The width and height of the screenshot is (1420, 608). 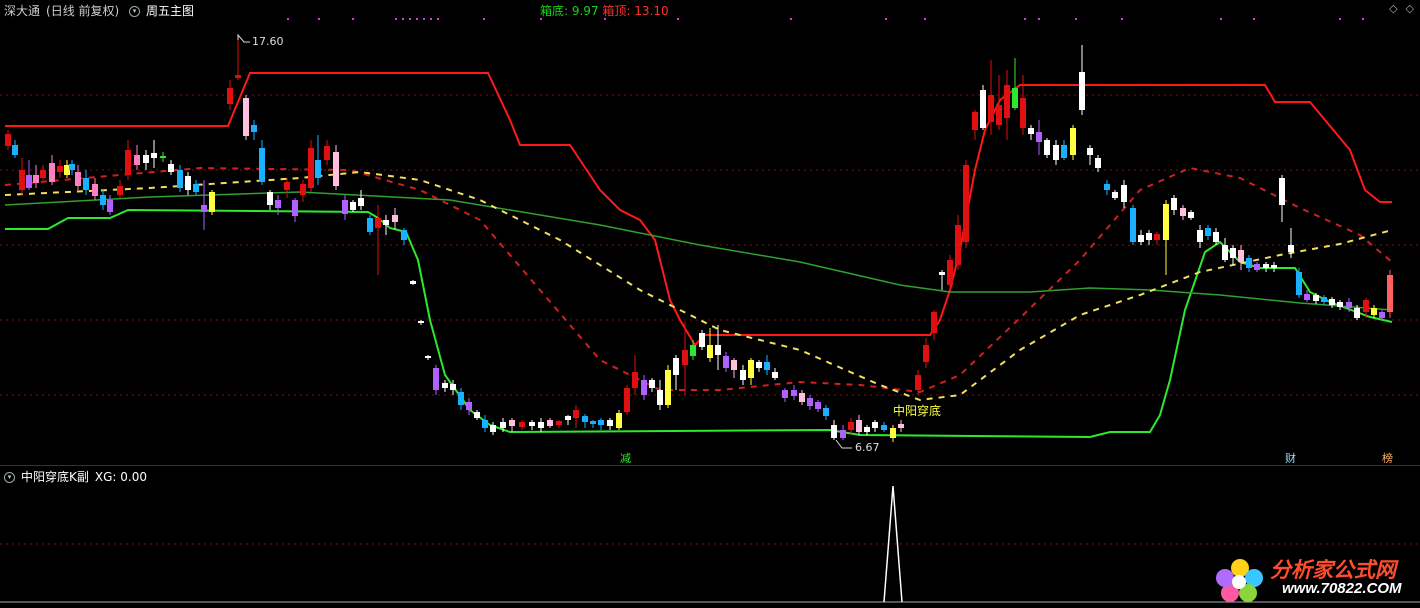 I want to click on box-top-value: 箱顶: 13.10, so click(x=635, y=11).